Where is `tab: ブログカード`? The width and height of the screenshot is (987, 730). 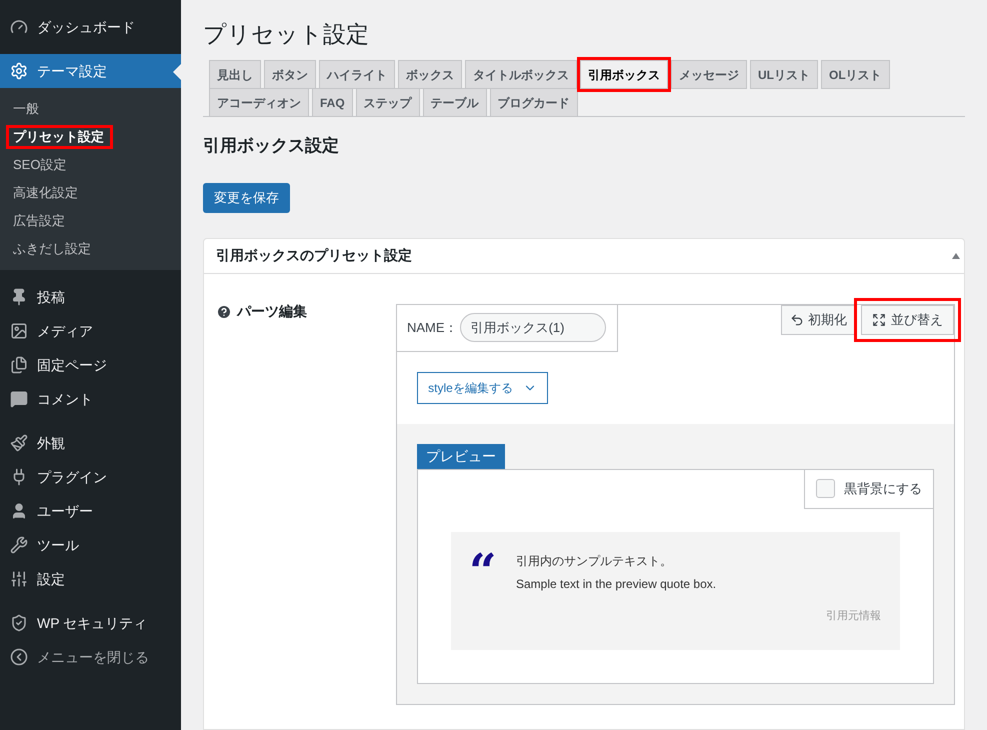 tab: ブログカード is located at coordinates (534, 102).